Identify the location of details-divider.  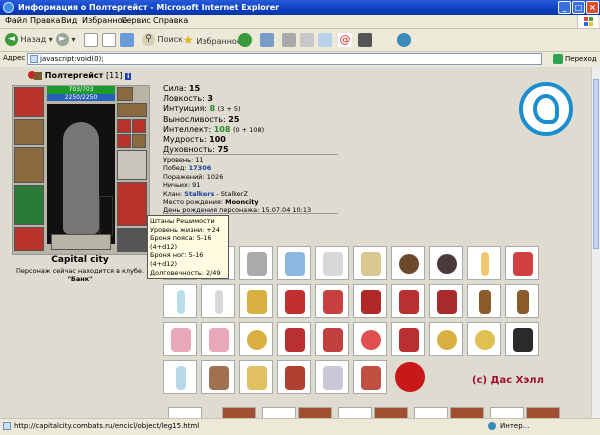
(250, 213).